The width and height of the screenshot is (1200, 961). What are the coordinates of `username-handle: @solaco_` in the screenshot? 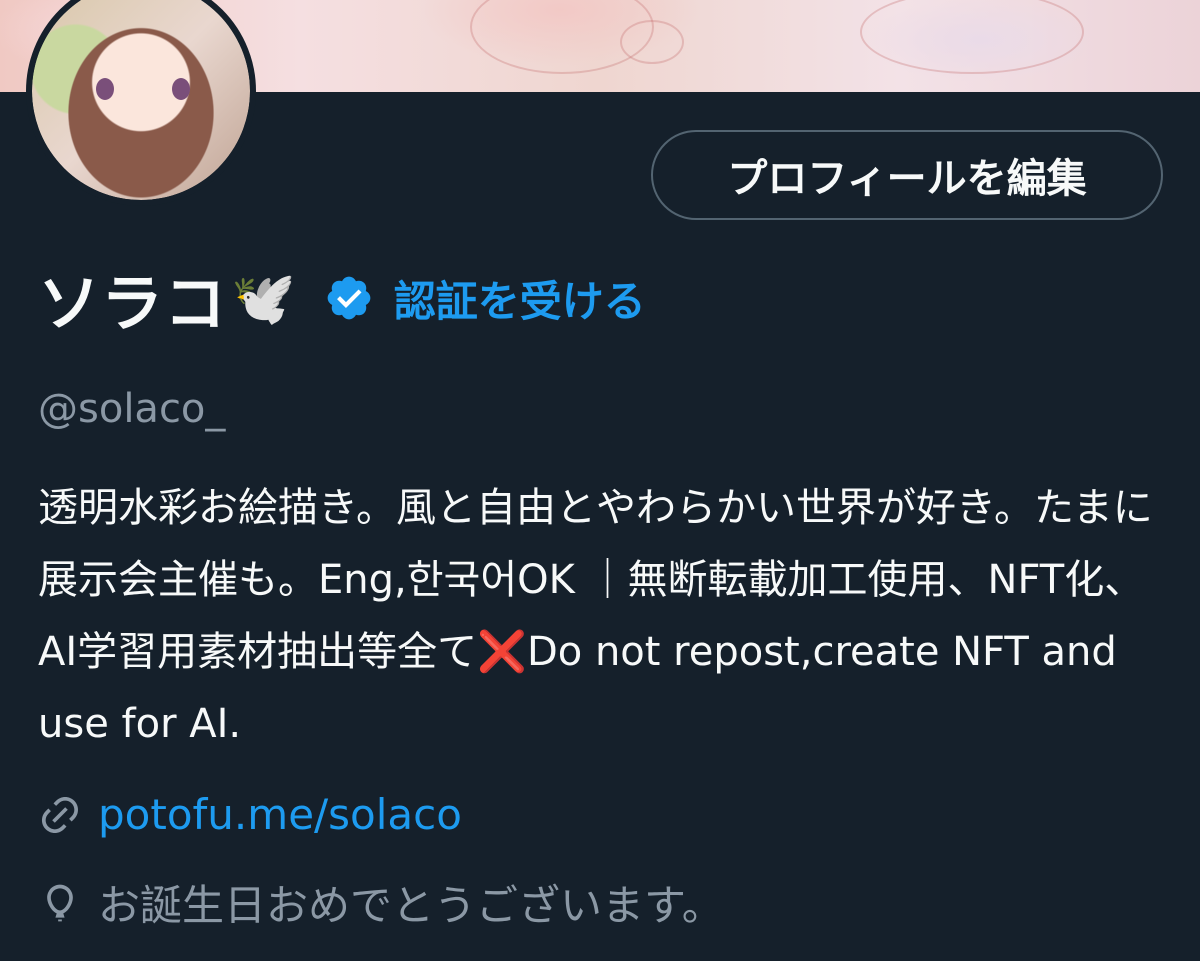 It's located at (132, 409).